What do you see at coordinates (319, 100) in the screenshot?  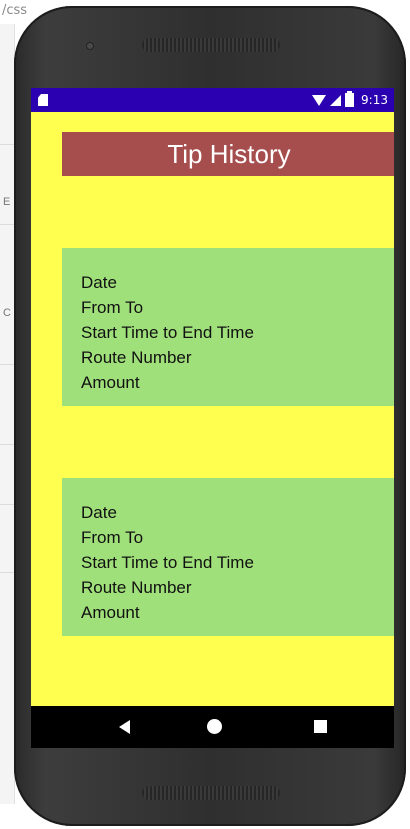 I see `wifi-icon` at bounding box center [319, 100].